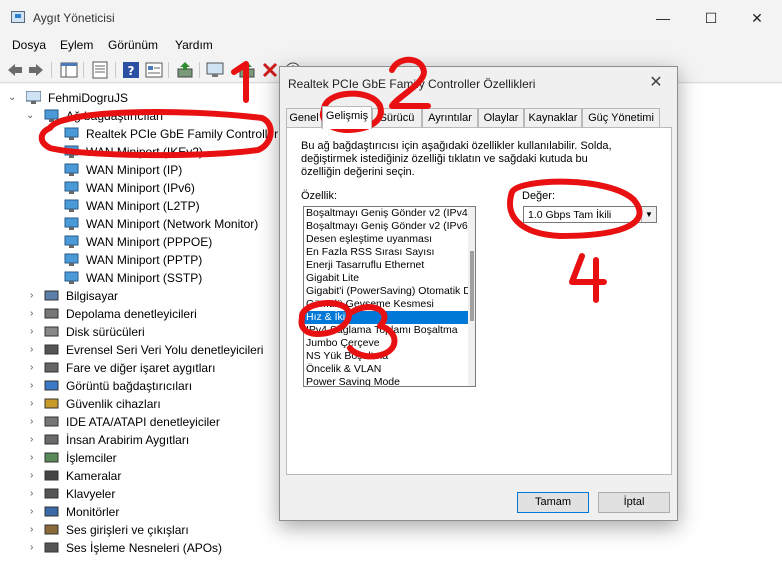  What do you see at coordinates (36, 70) in the screenshot?
I see `forward-arrow-icon` at bounding box center [36, 70].